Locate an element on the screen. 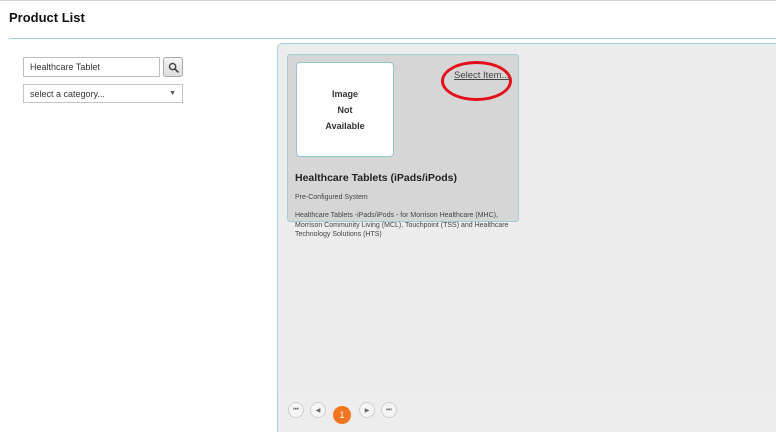 The height and width of the screenshot is (432, 776). first-page-button: ⏮ is located at coordinates (296, 410).